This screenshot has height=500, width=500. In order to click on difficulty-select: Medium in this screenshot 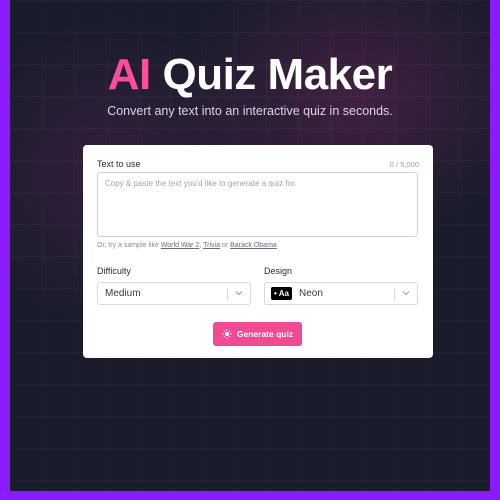, I will do `click(174, 293)`.